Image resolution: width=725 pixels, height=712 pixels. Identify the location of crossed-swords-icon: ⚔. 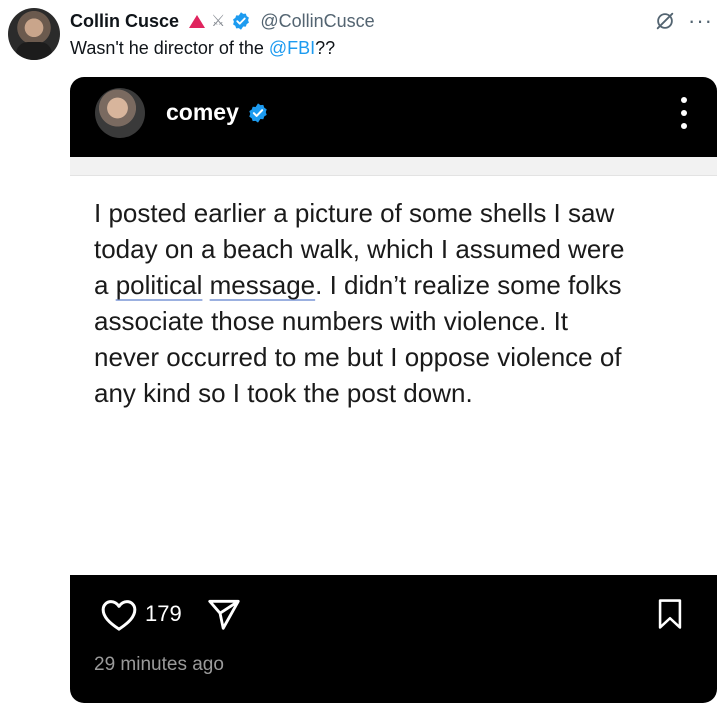
(218, 21).